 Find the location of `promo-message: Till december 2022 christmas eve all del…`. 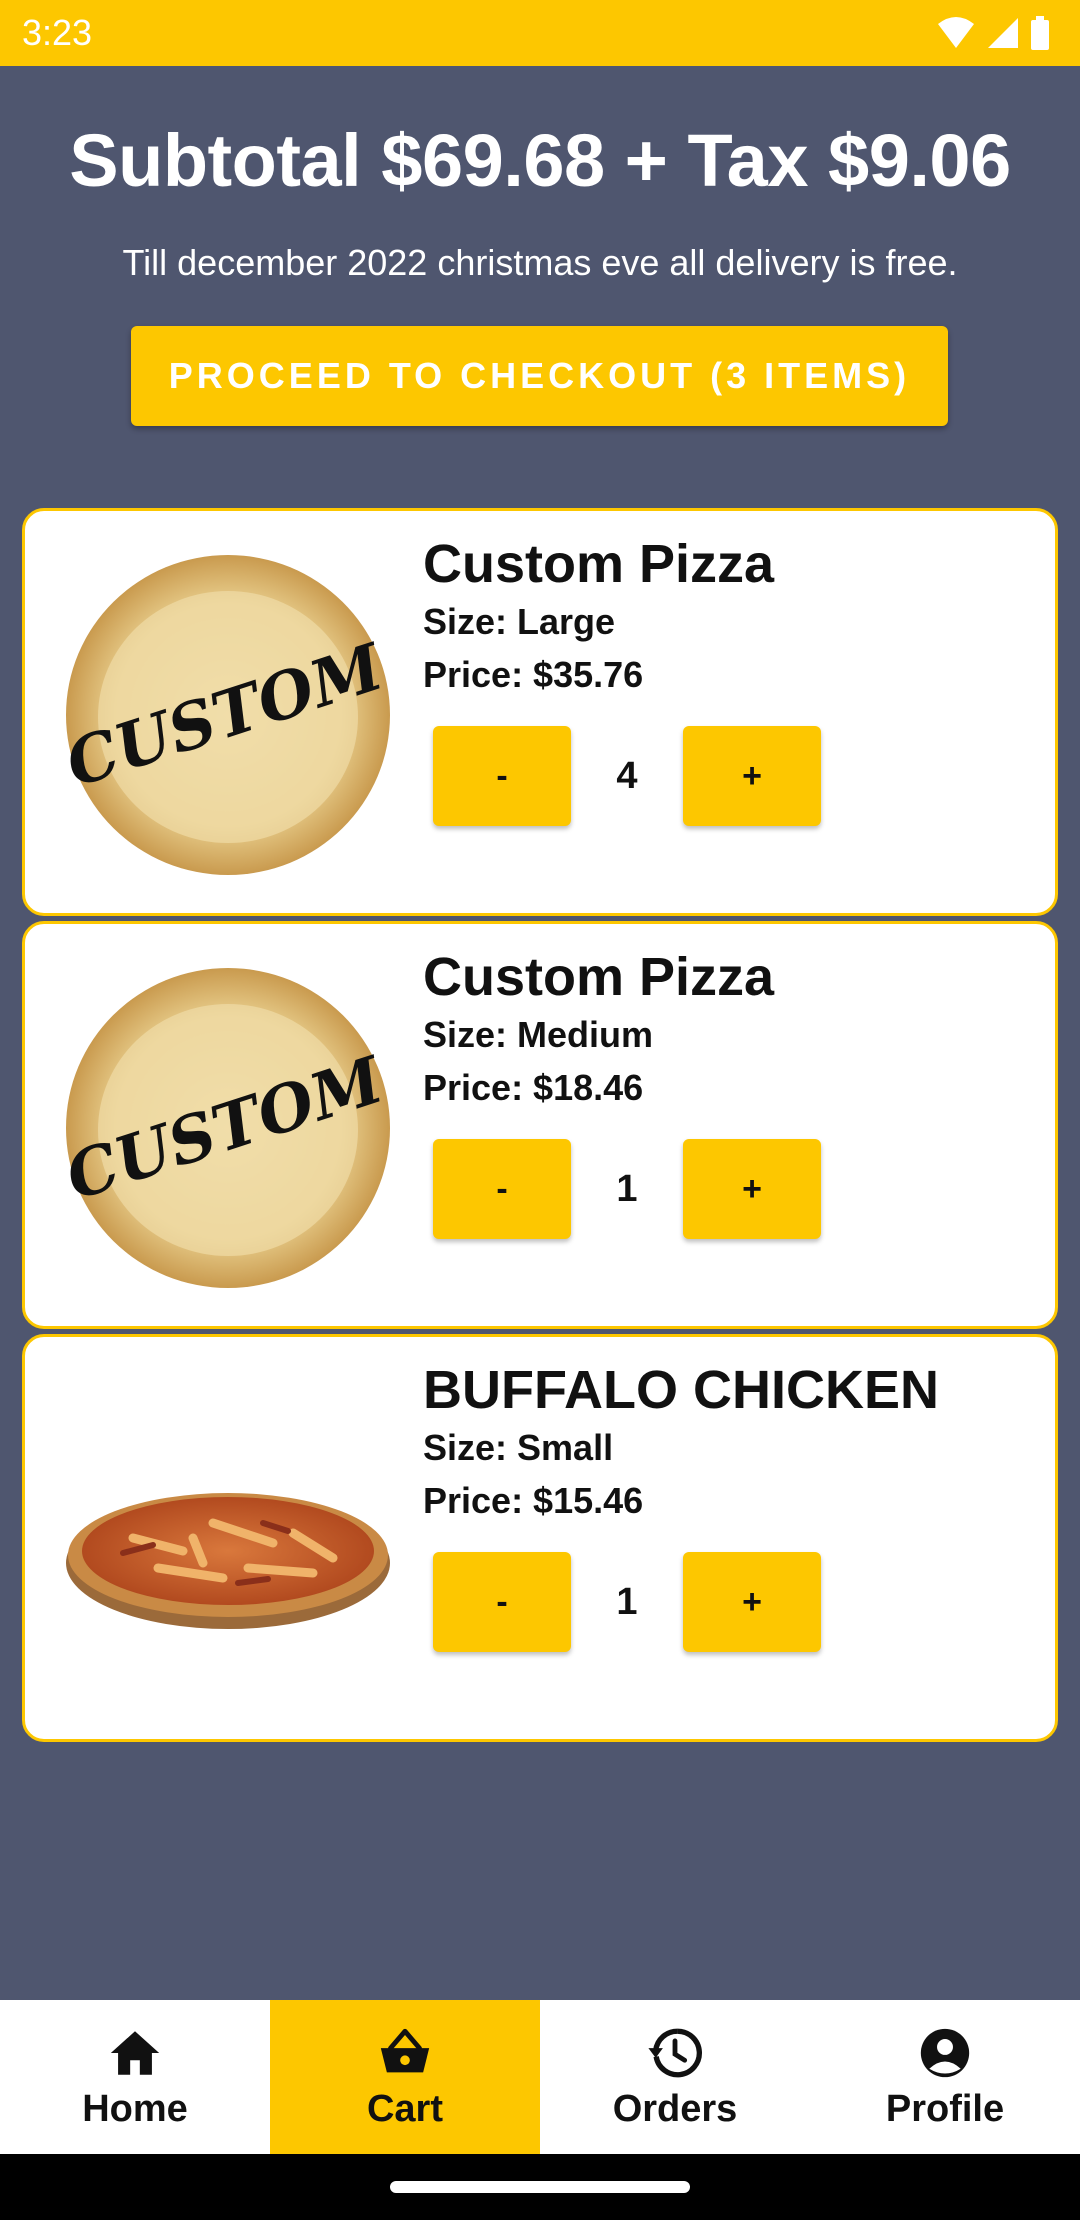

promo-message: Till december 2022 christmas eve all del… is located at coordinates (540, 262).